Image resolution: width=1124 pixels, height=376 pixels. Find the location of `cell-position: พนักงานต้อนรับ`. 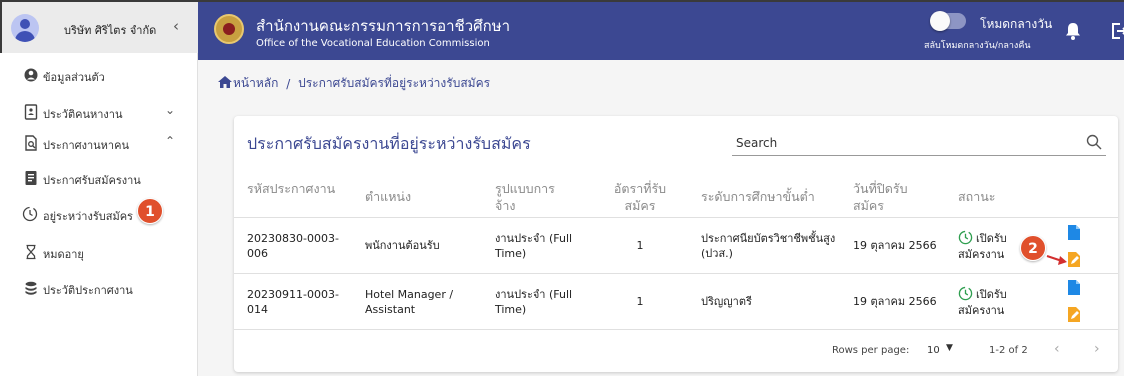

cell-position: พนักงานต้อนรับ is located at coordinates (402, 245).